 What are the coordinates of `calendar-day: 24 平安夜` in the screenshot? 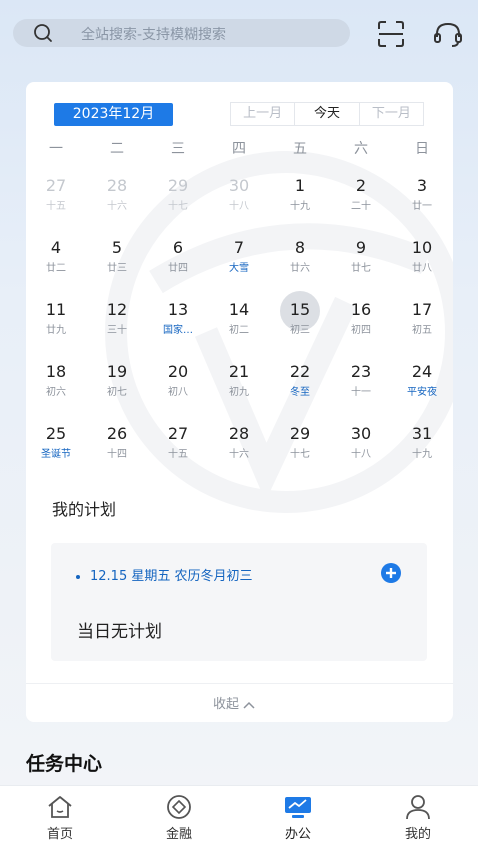 It's located at (422, 387).